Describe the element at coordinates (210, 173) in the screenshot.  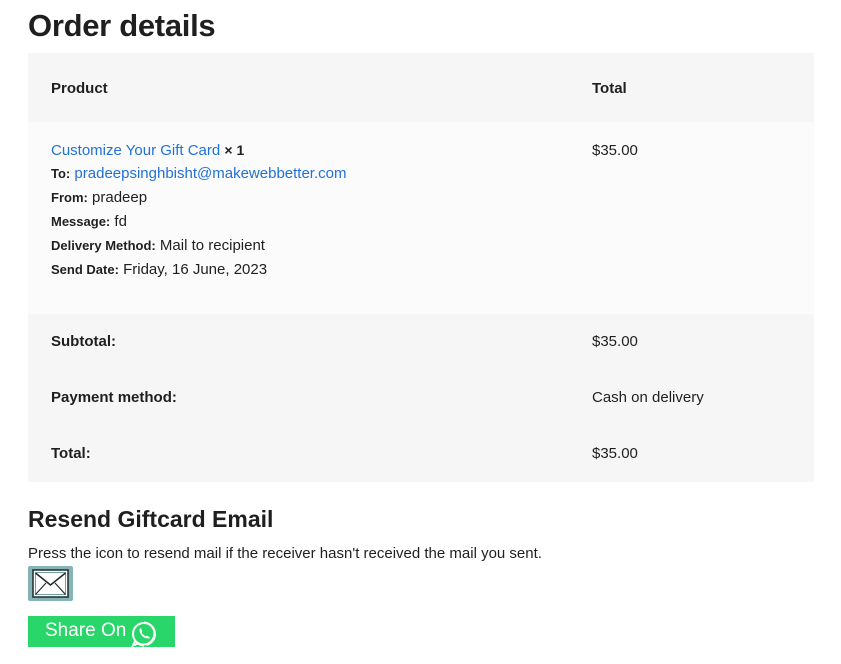
I see `recipient-email-link: pradeepsinghbisht@makewebbetter.com` at that location.